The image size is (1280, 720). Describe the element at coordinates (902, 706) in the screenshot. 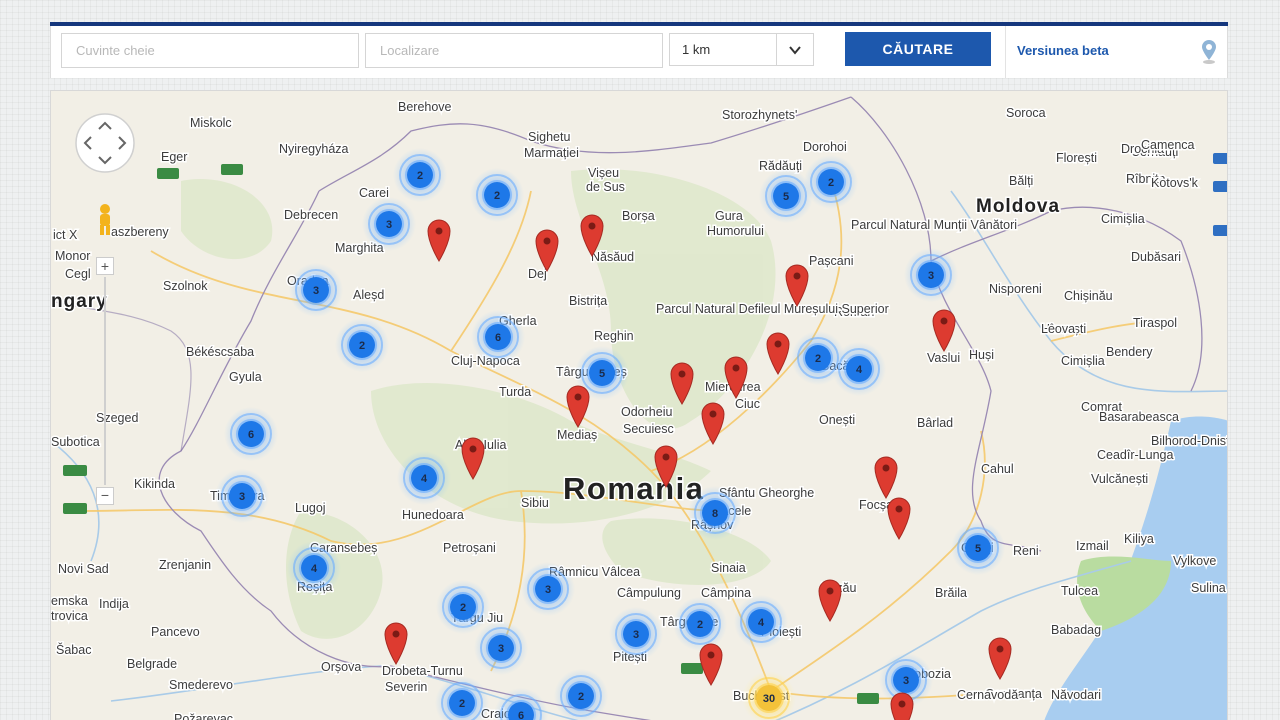

I see `location-pin-marker` at that location.